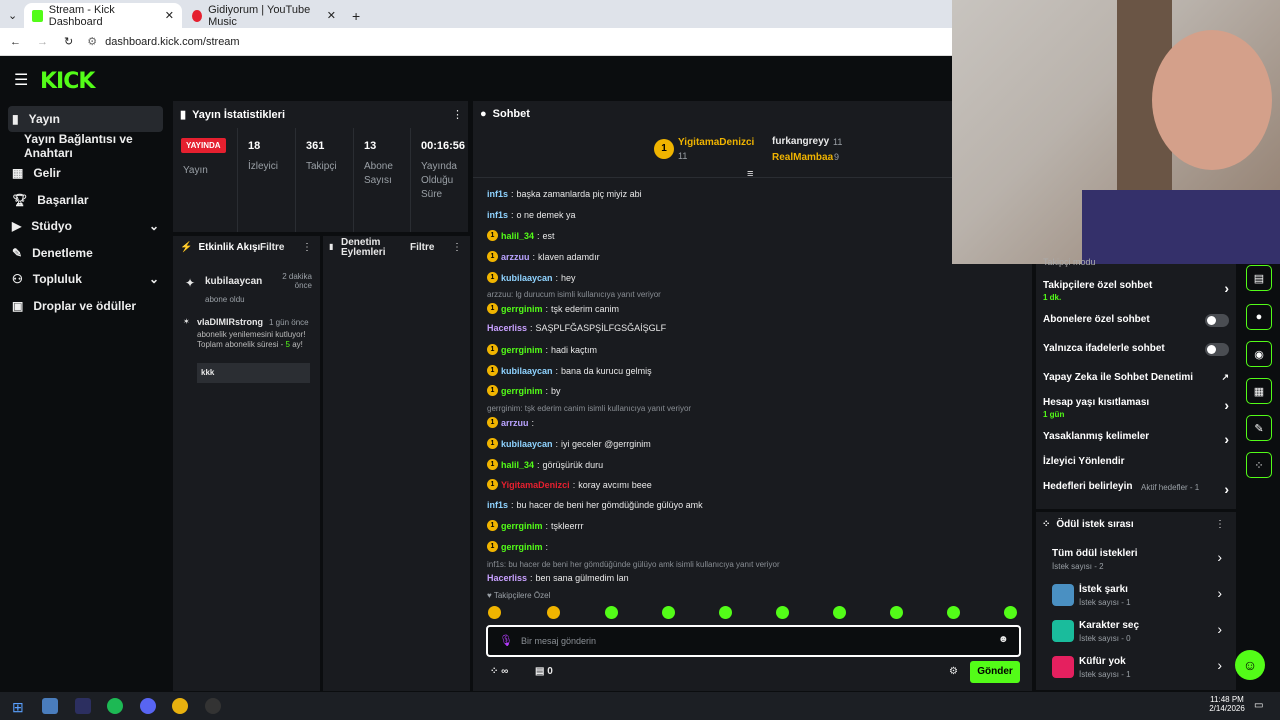 The width and height of the screenshot is (1280, 720). What do you see at coordinates (569, 443) in the screenshot?
I see `chat-message: 1 kubilaaycan: iyi geceler @gerrginim` at bounding box center [569, 443].